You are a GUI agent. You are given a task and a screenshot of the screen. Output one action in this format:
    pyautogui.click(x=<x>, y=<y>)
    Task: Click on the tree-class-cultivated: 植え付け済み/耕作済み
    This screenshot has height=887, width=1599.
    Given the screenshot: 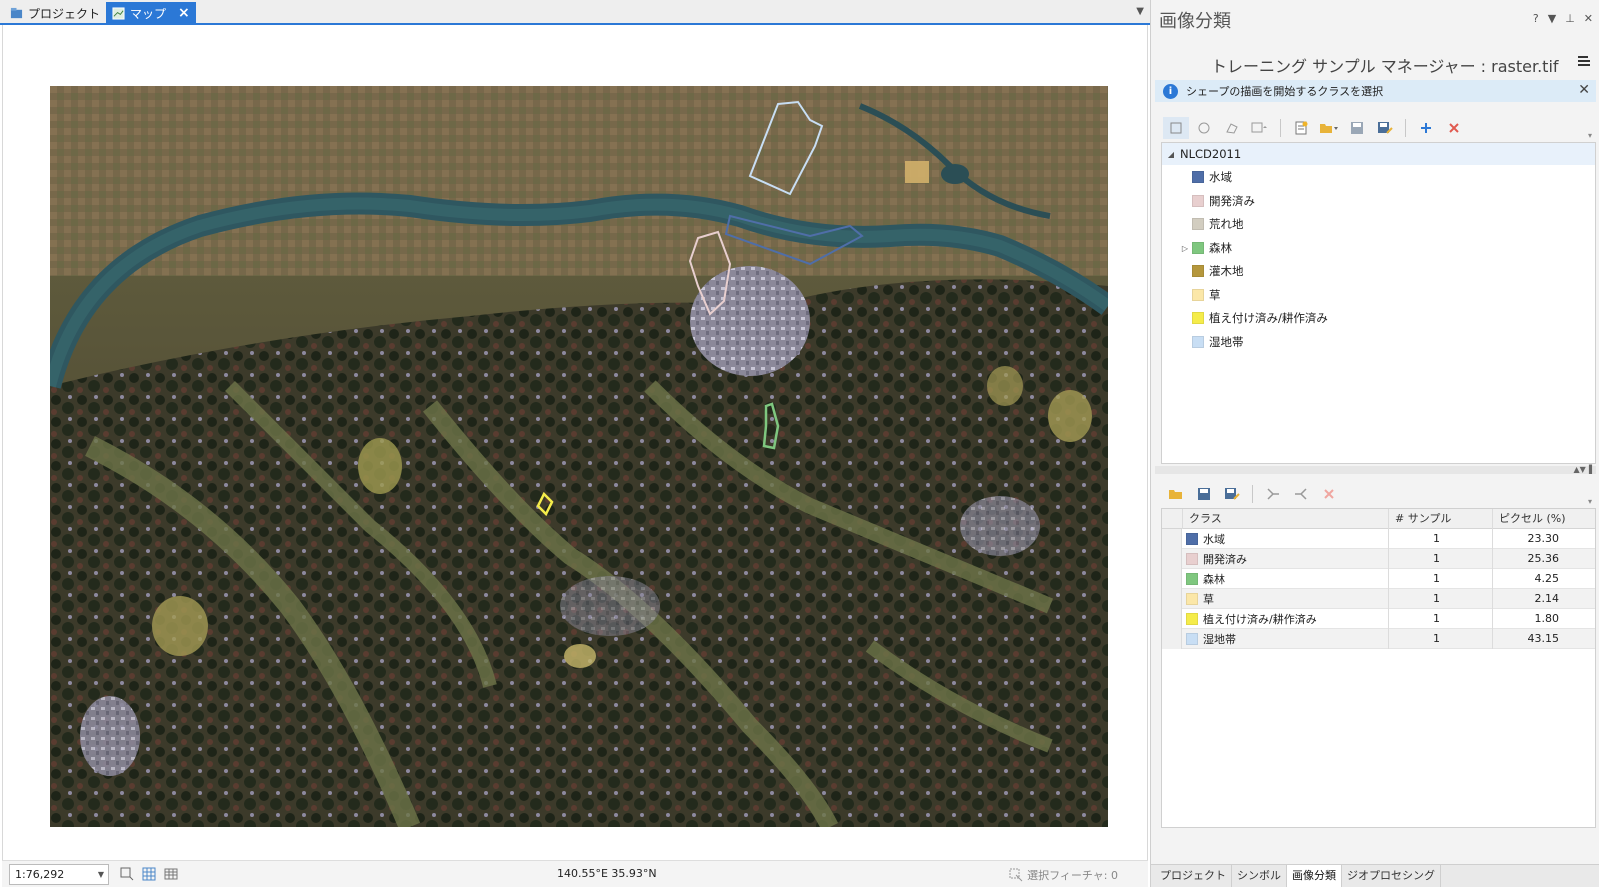 What is the action you would take?
    pyautogui.click(x=1378, y=318)
    